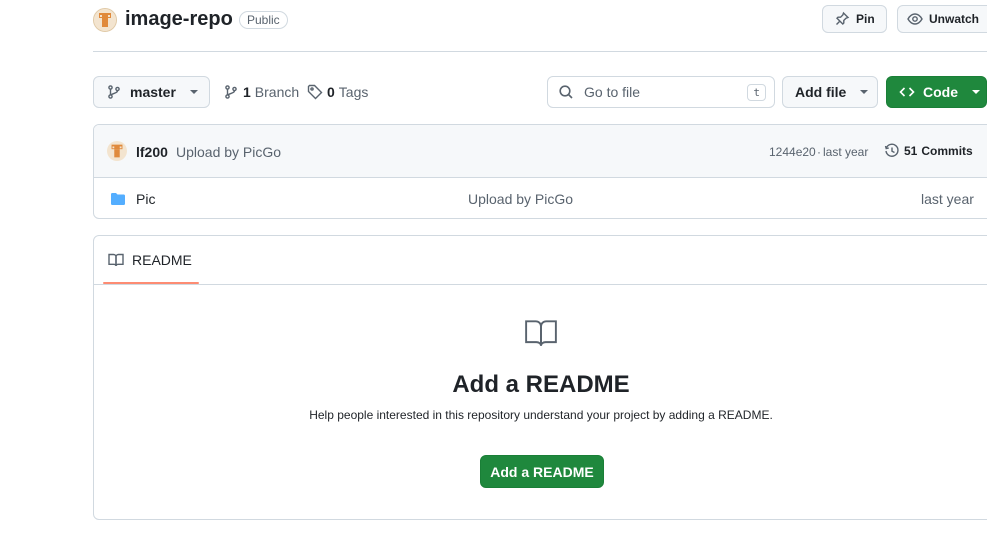 This screenshot has height=542, width=987. What do you see at coordinates (947, 151) in the screenshot?
I see `commits-label: Commits` at bounding box center [947, 151].